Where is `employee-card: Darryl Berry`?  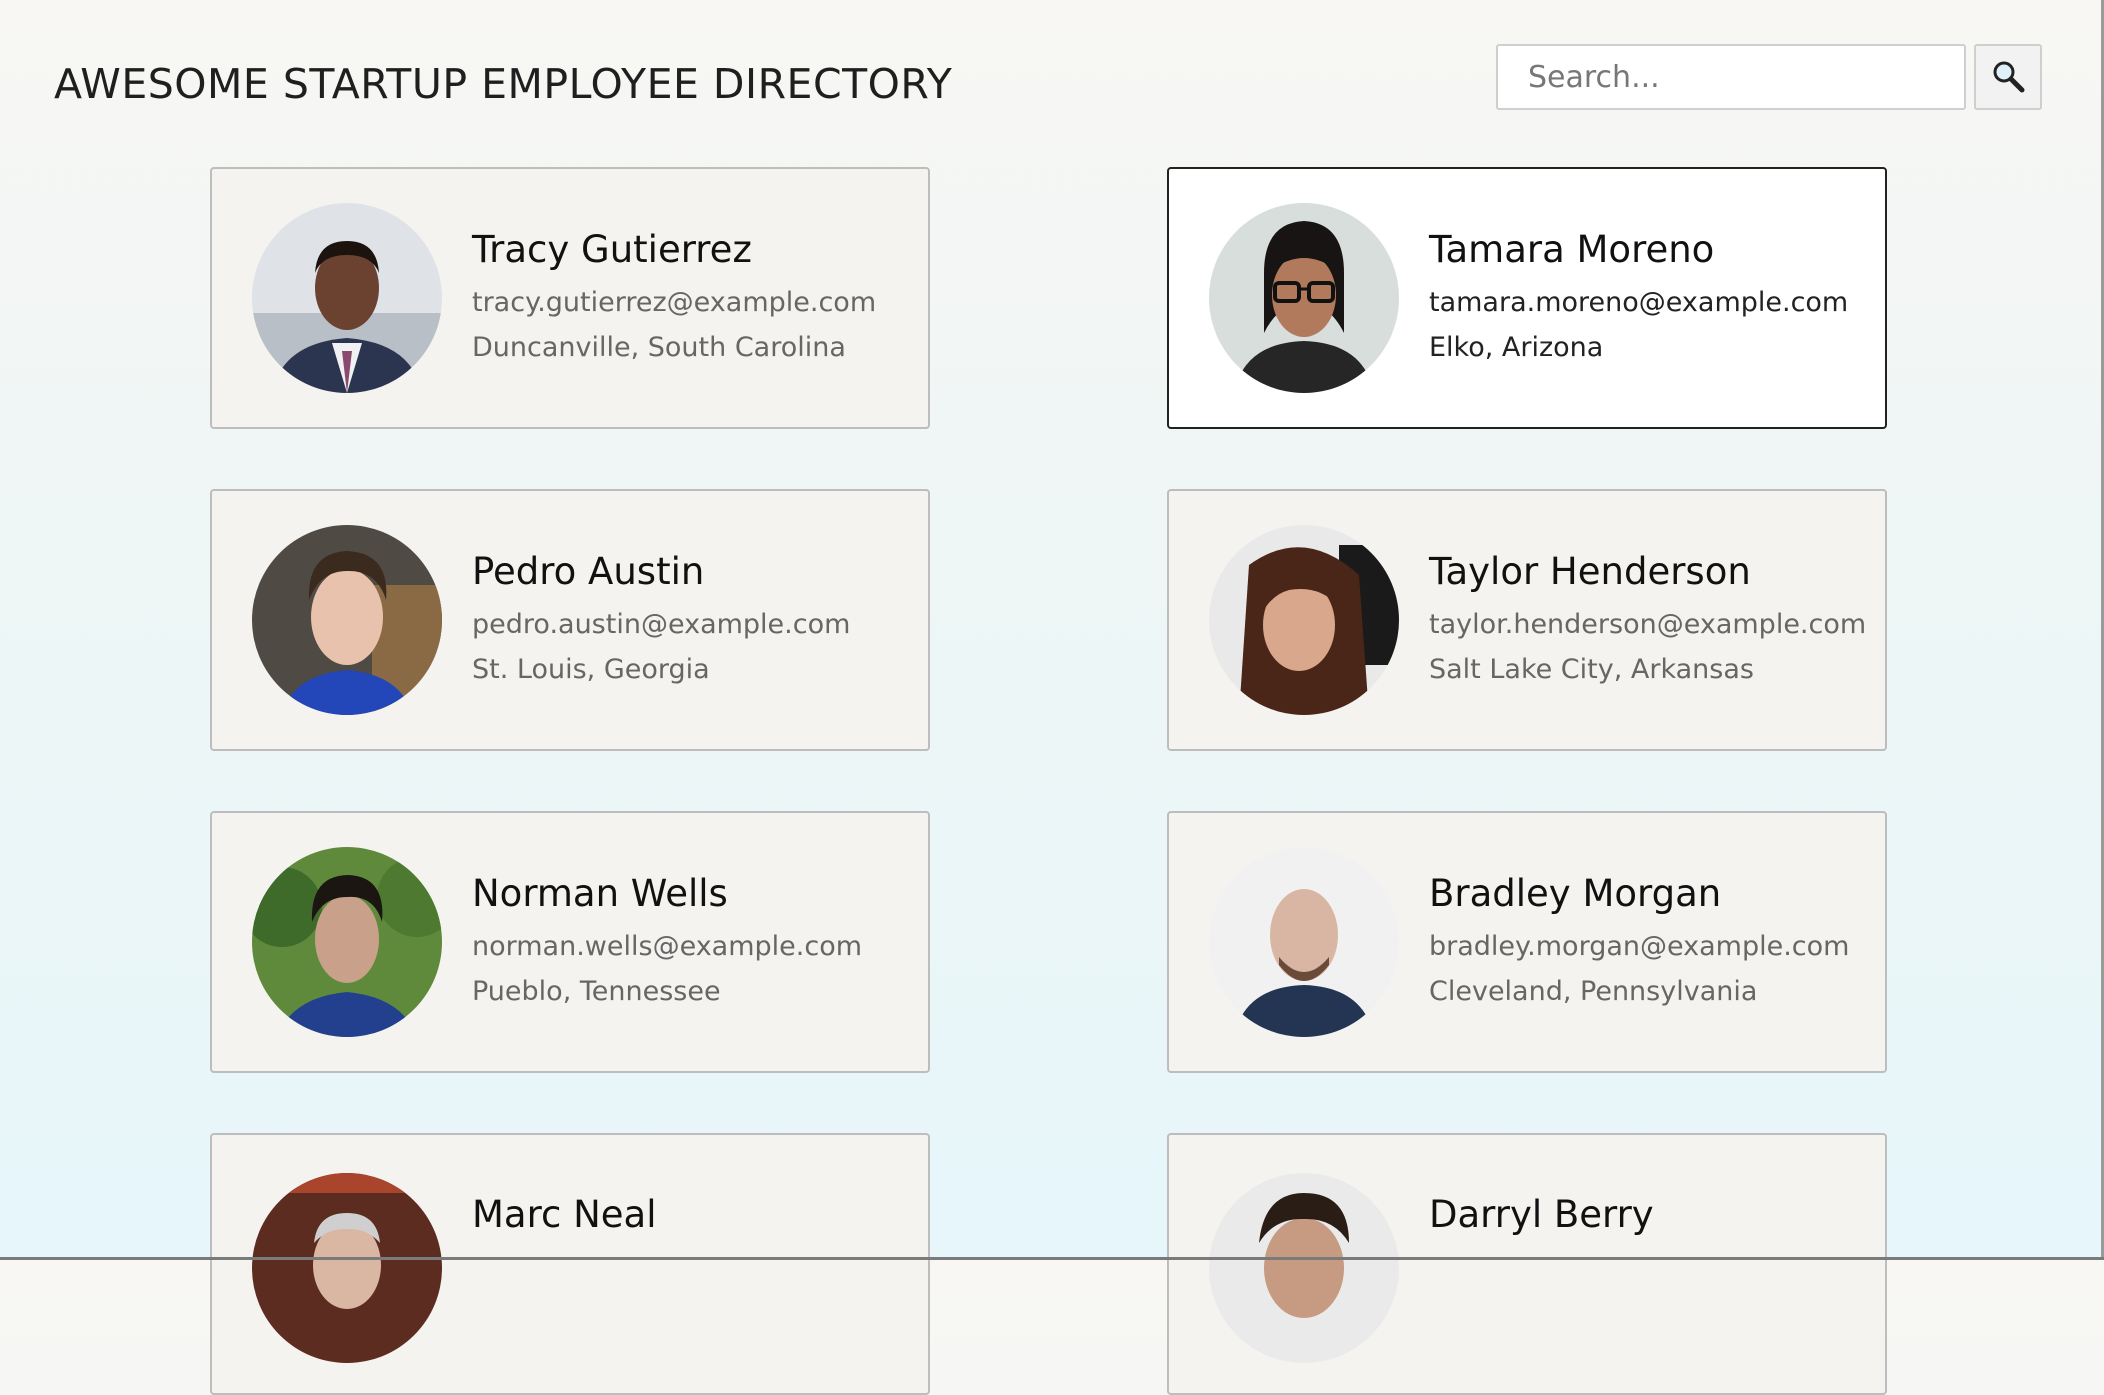
employee-card: Darryl Berry is located at coordinates (1527, 1264).